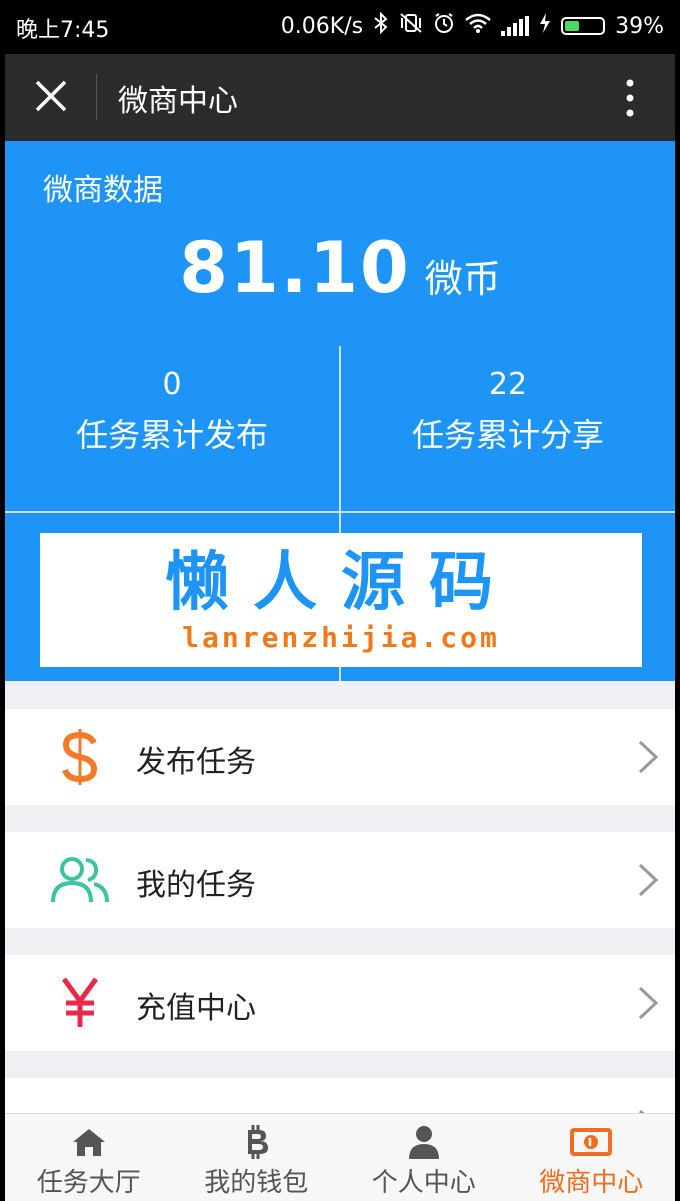 Image resolution: width=680 pixels, height=1201 pixels. Describe the element at coordinates (639, 26) in the screenshot. I see `battery-percent: 39%` at that location.